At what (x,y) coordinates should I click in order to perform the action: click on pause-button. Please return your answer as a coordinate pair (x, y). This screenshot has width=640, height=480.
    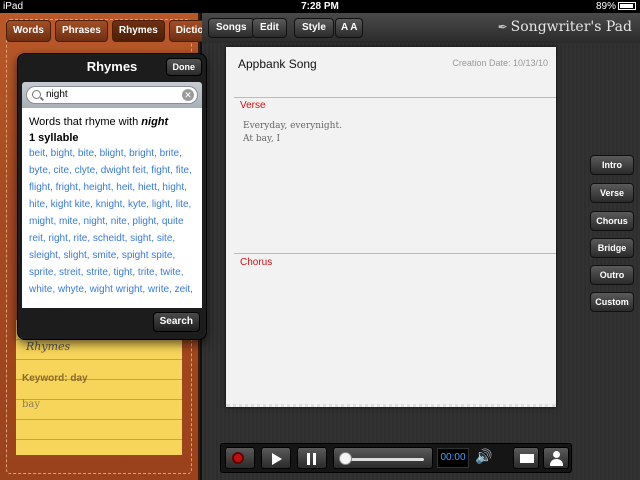
    Looking at the image, I should click on (312, 458).